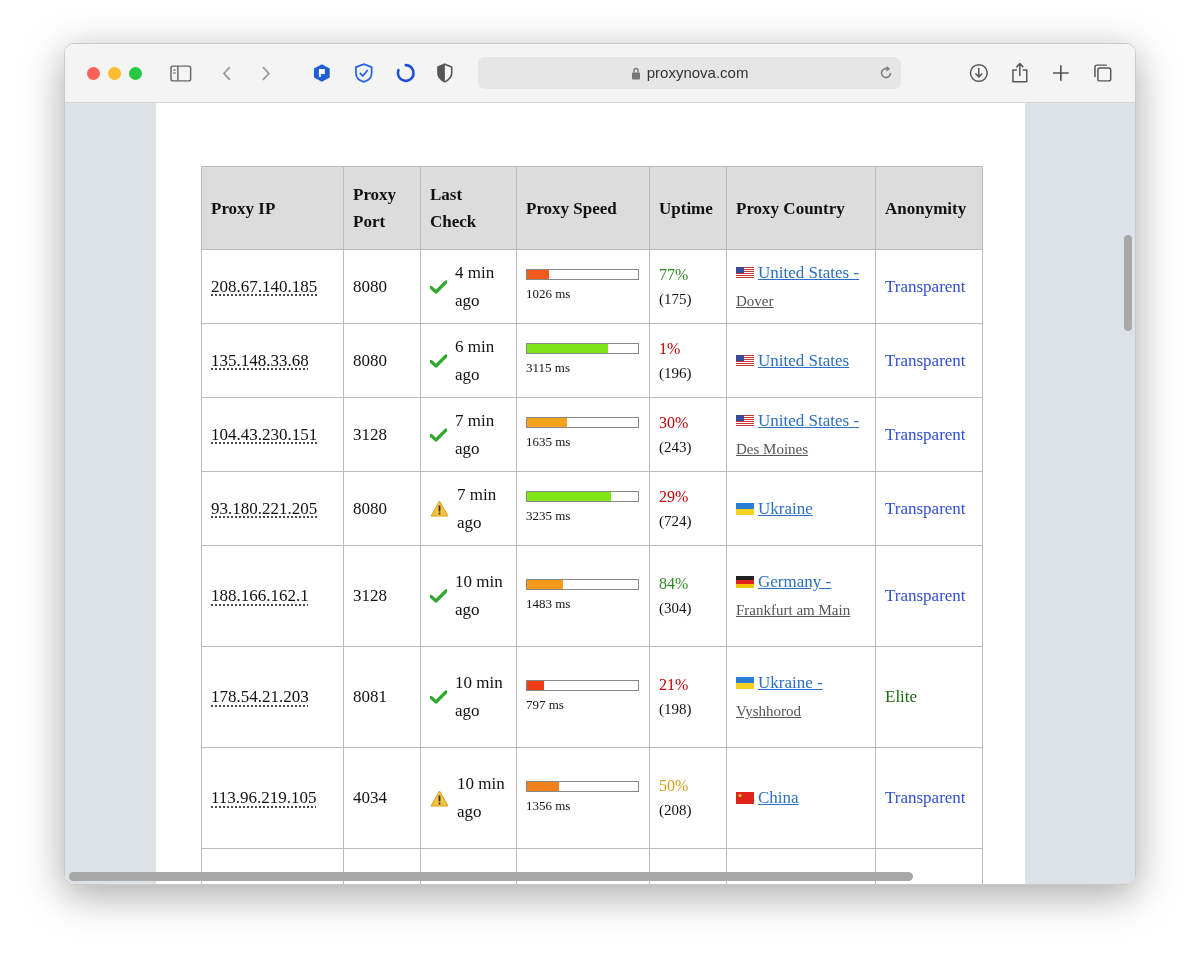  Describe the element at coordinates (181, 73) in the screenshot. I see `sidebar-icon` at that location.